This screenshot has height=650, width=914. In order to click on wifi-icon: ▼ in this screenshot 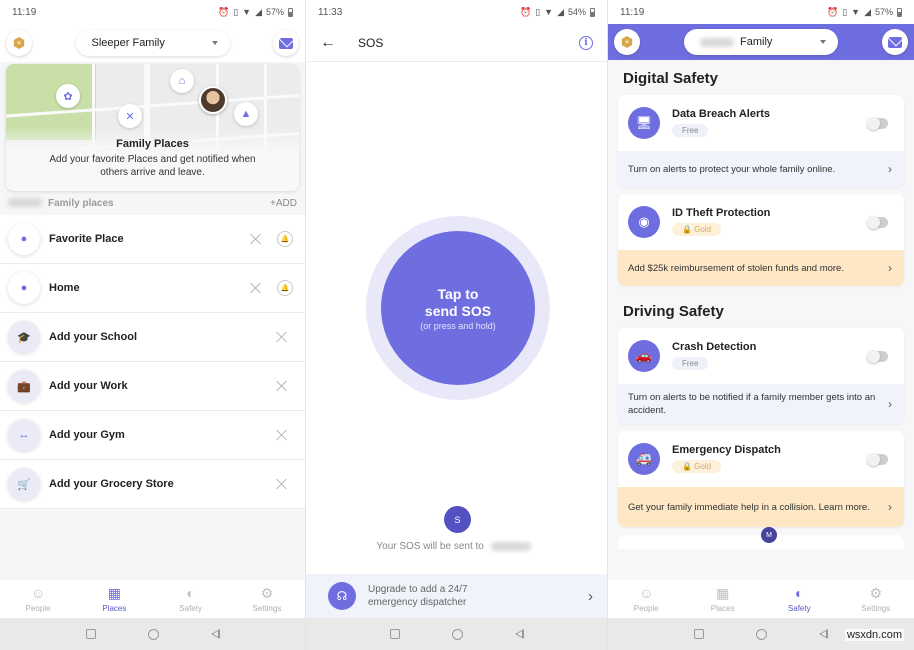, I will do `click(549, 12)`.